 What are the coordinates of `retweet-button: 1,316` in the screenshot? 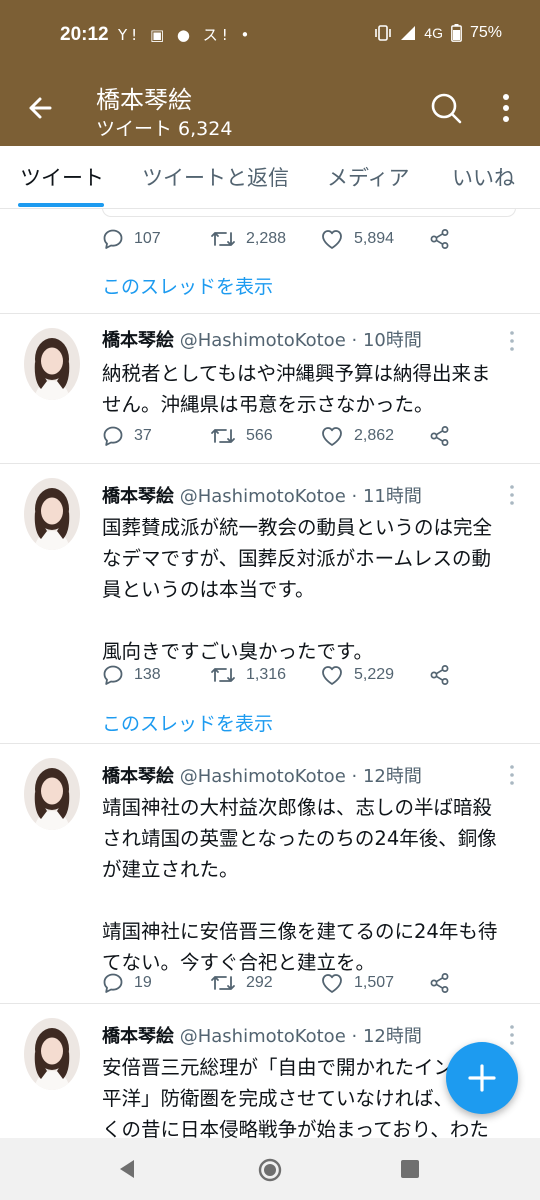 It's located at (248, 675).